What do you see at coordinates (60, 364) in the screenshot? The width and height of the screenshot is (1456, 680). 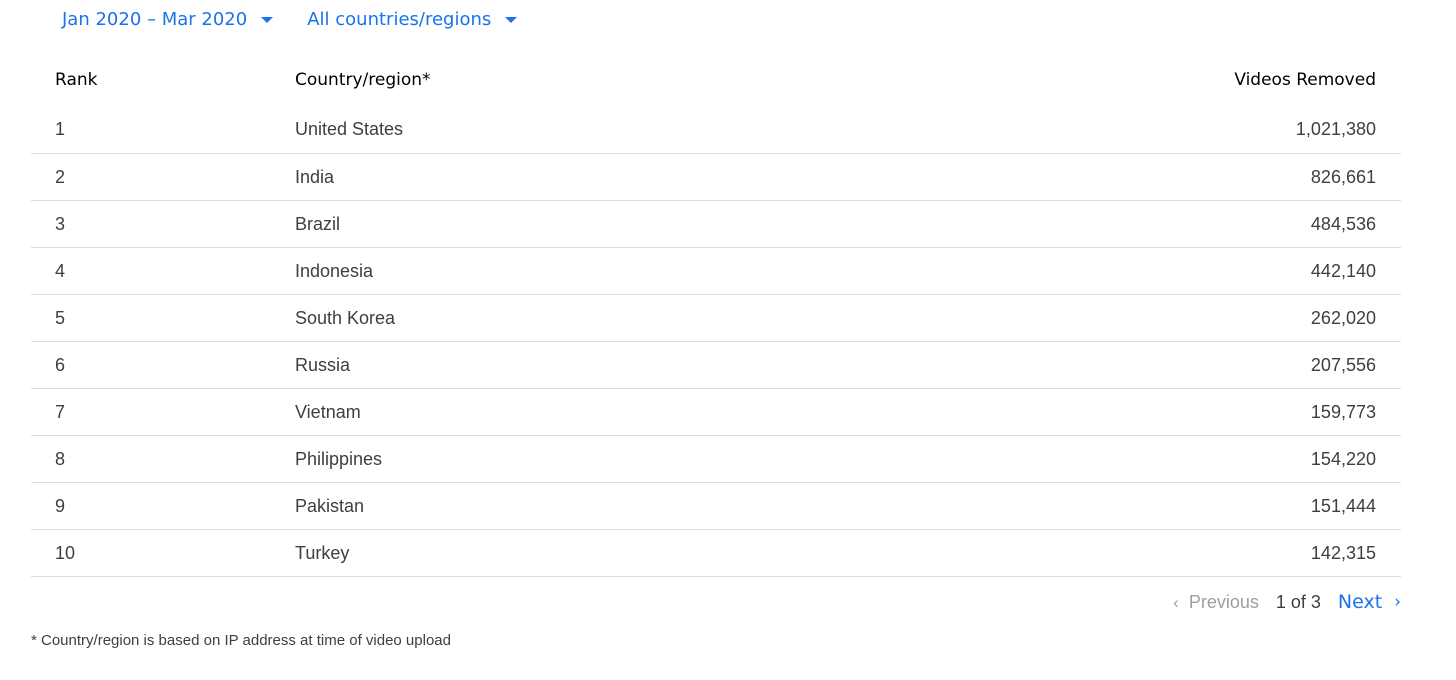 I see `rank-cell: 6` at bounding box center [60, 364].